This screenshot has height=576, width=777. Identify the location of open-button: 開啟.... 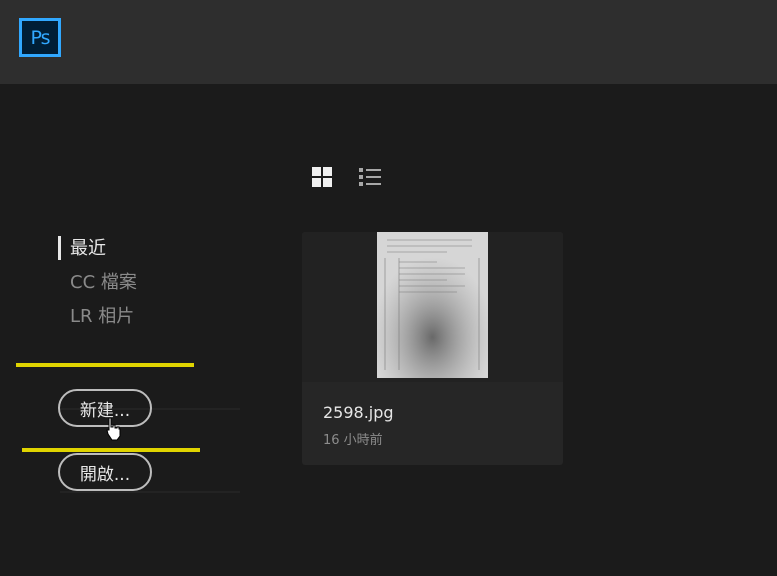
(105, 472).